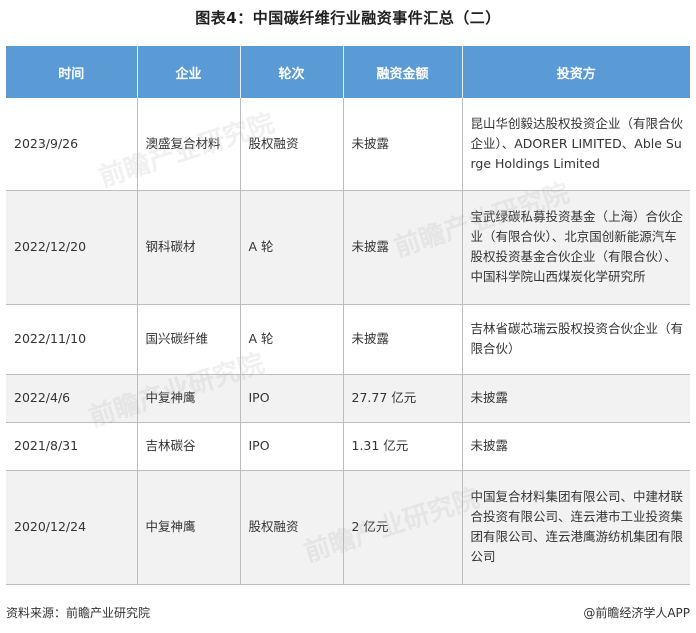  What do you see at coordinates (72, 339) in the screenshot?
I see `cell-time: 2022/11/10` at bounding box center [72, 339].